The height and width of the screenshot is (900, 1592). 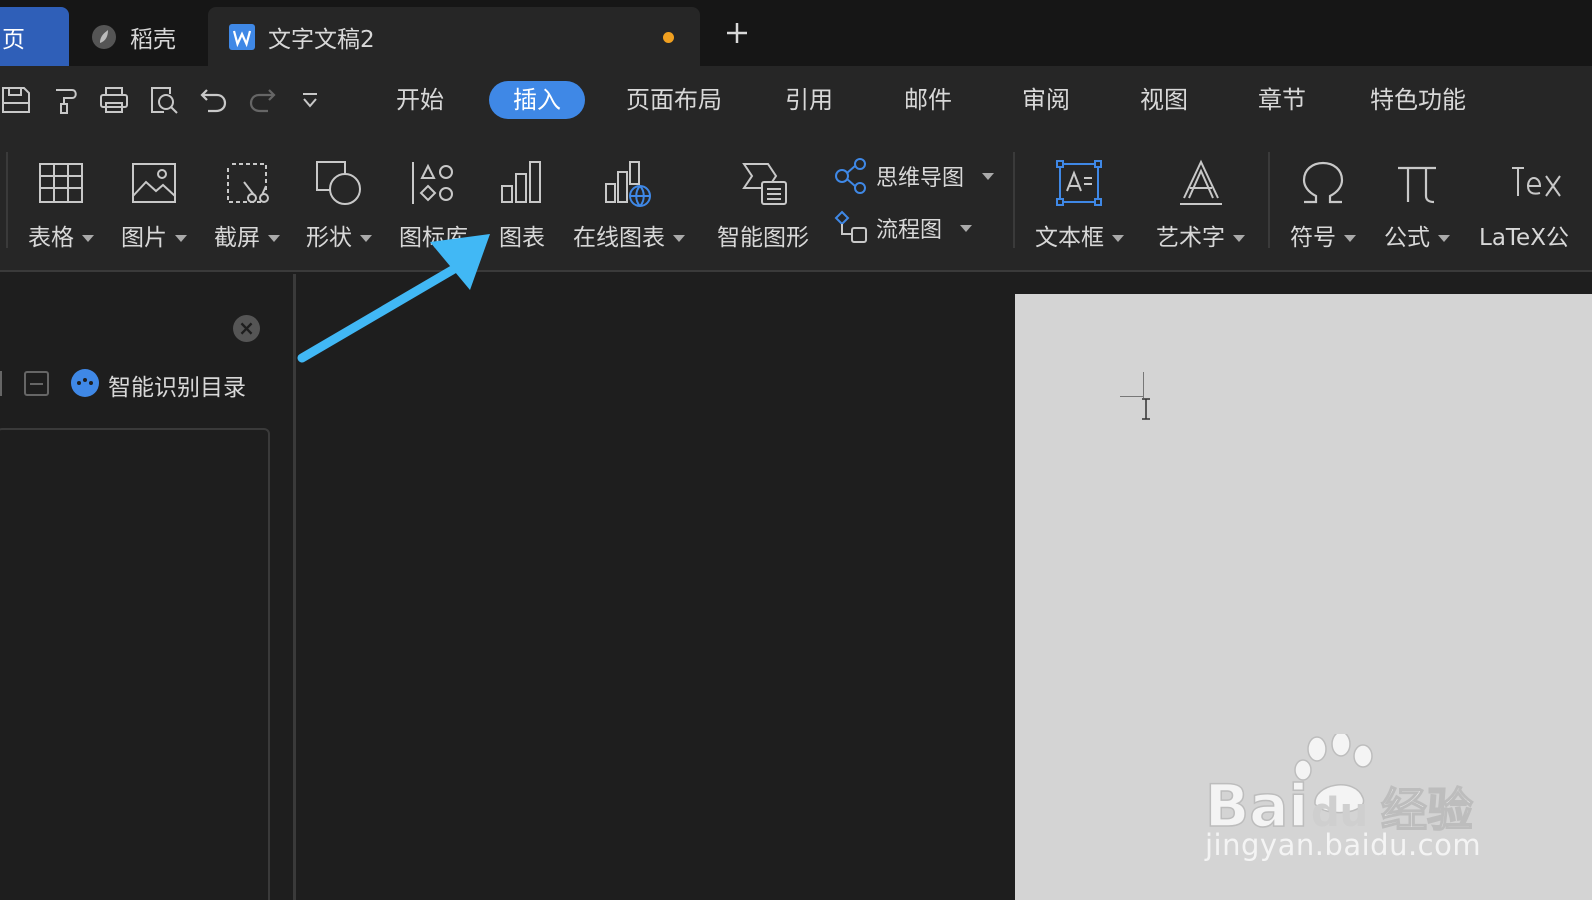 I want to click on formula-button: 公式, so click(x=1419, y=201).